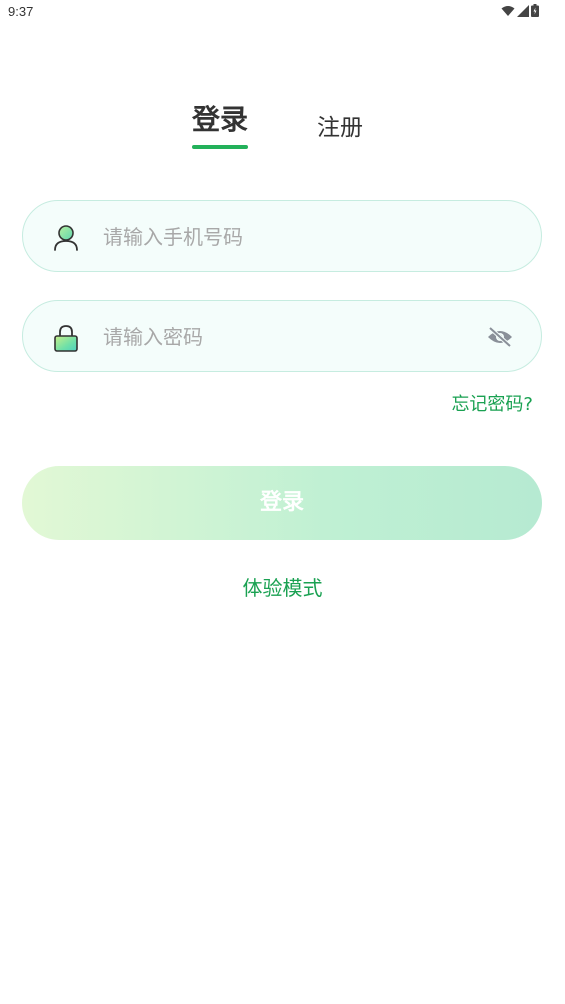 Image resolution: width=565 pixels, height=1004 pixels. I want to click on signal-icon, so click(523, 10).